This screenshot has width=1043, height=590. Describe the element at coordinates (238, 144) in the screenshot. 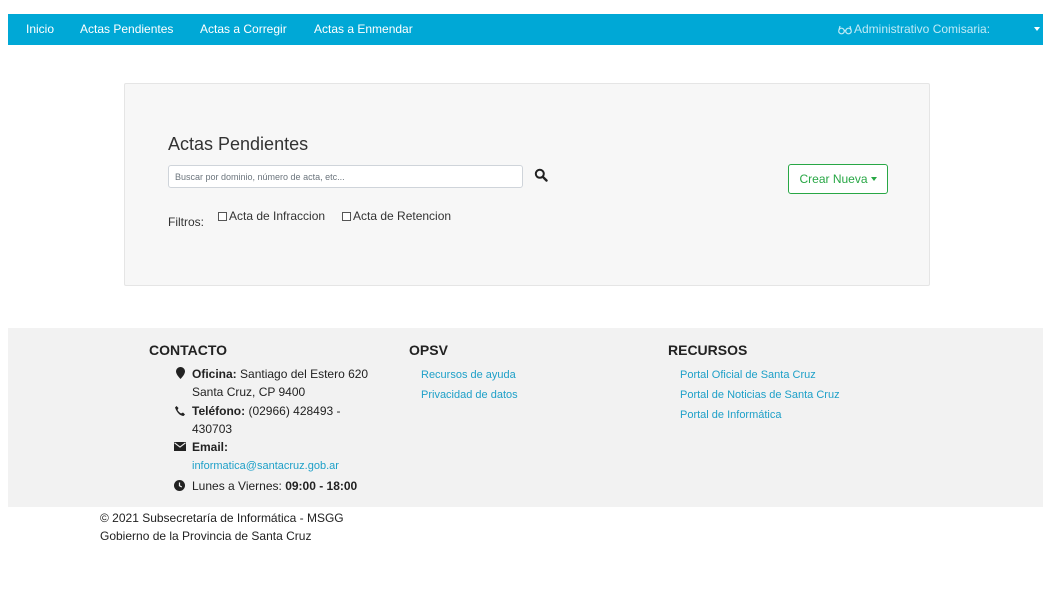

I see `page-title: Actas Pendientes` at that location.